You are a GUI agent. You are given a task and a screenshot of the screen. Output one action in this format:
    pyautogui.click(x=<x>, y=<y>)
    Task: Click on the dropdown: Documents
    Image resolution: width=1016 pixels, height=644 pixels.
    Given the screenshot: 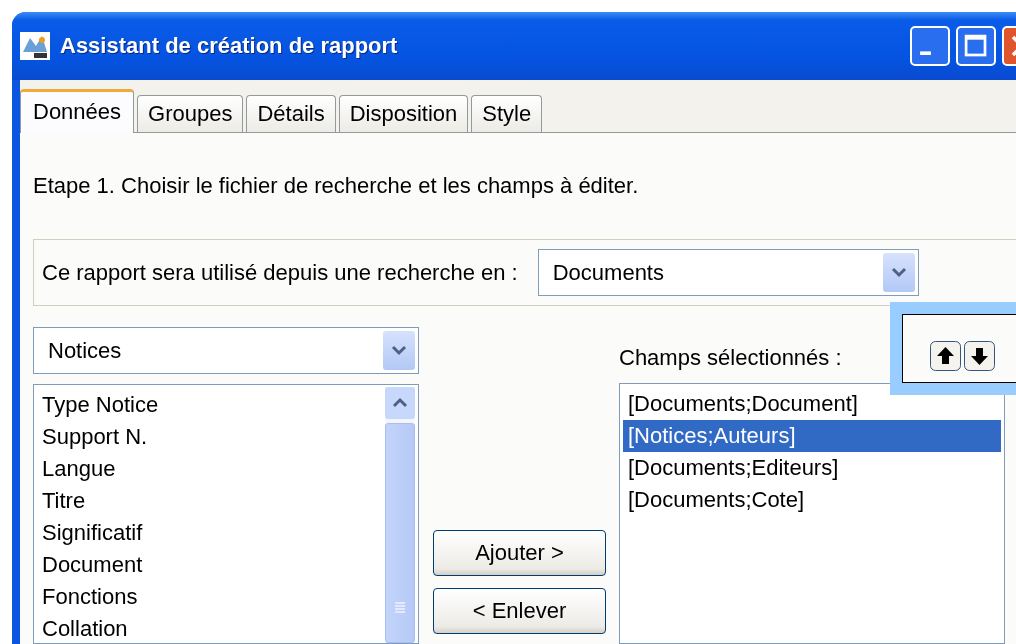 What is the action you would take?
    pyautogui.click(x=728, y=272)
    